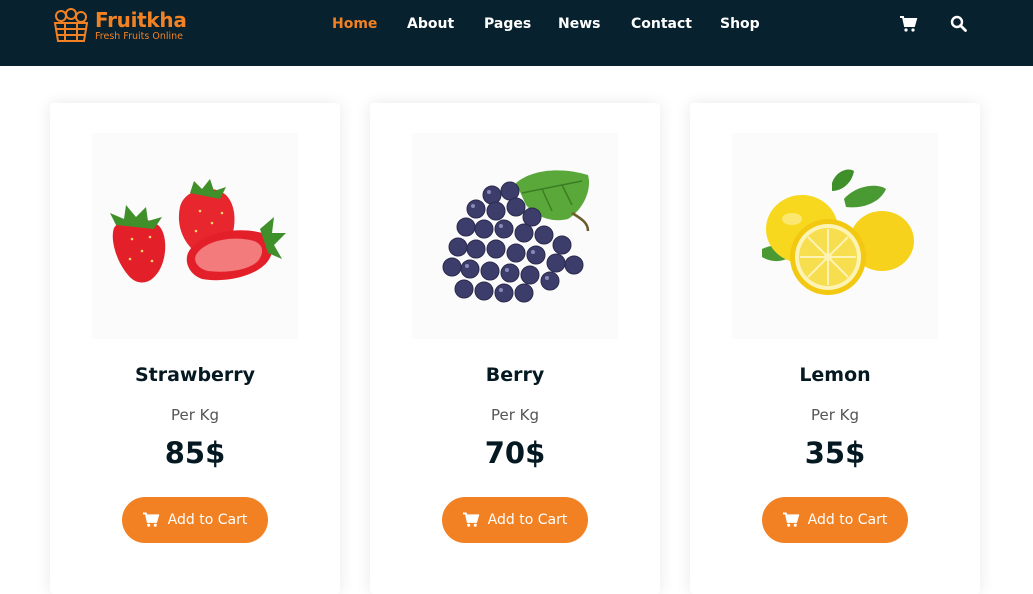 The height and width of the screenshot is (594, 1033). I want to click on site-logo: Fruitkha Fresh Fruits Online, so click(119, 25).